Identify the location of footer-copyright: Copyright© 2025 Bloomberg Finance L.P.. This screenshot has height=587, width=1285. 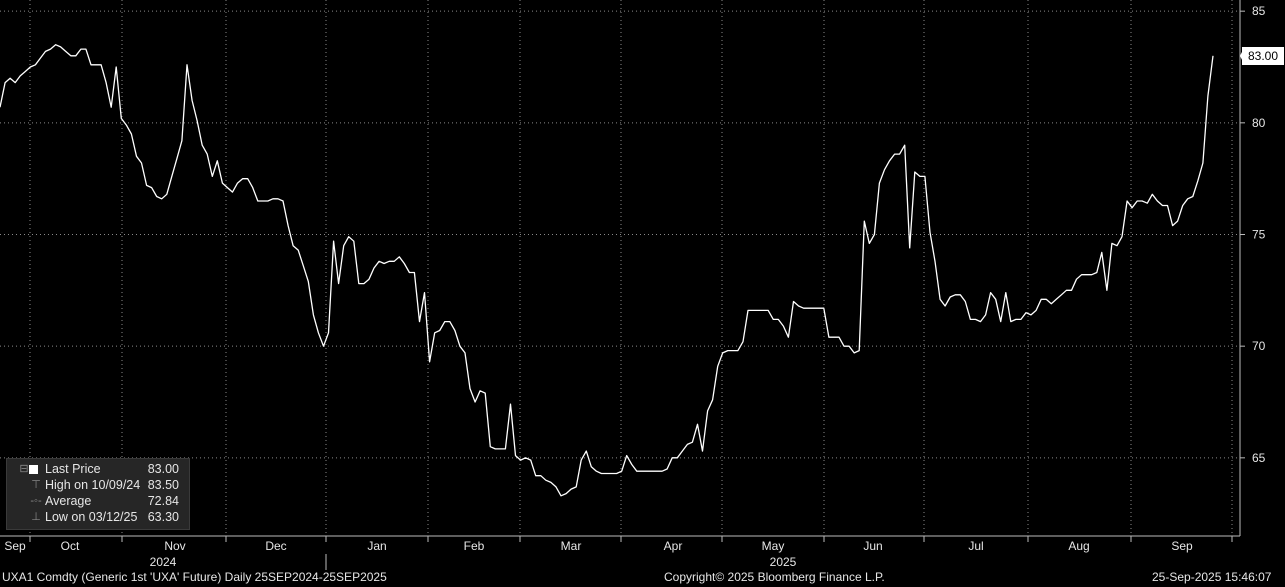
(774, 577).